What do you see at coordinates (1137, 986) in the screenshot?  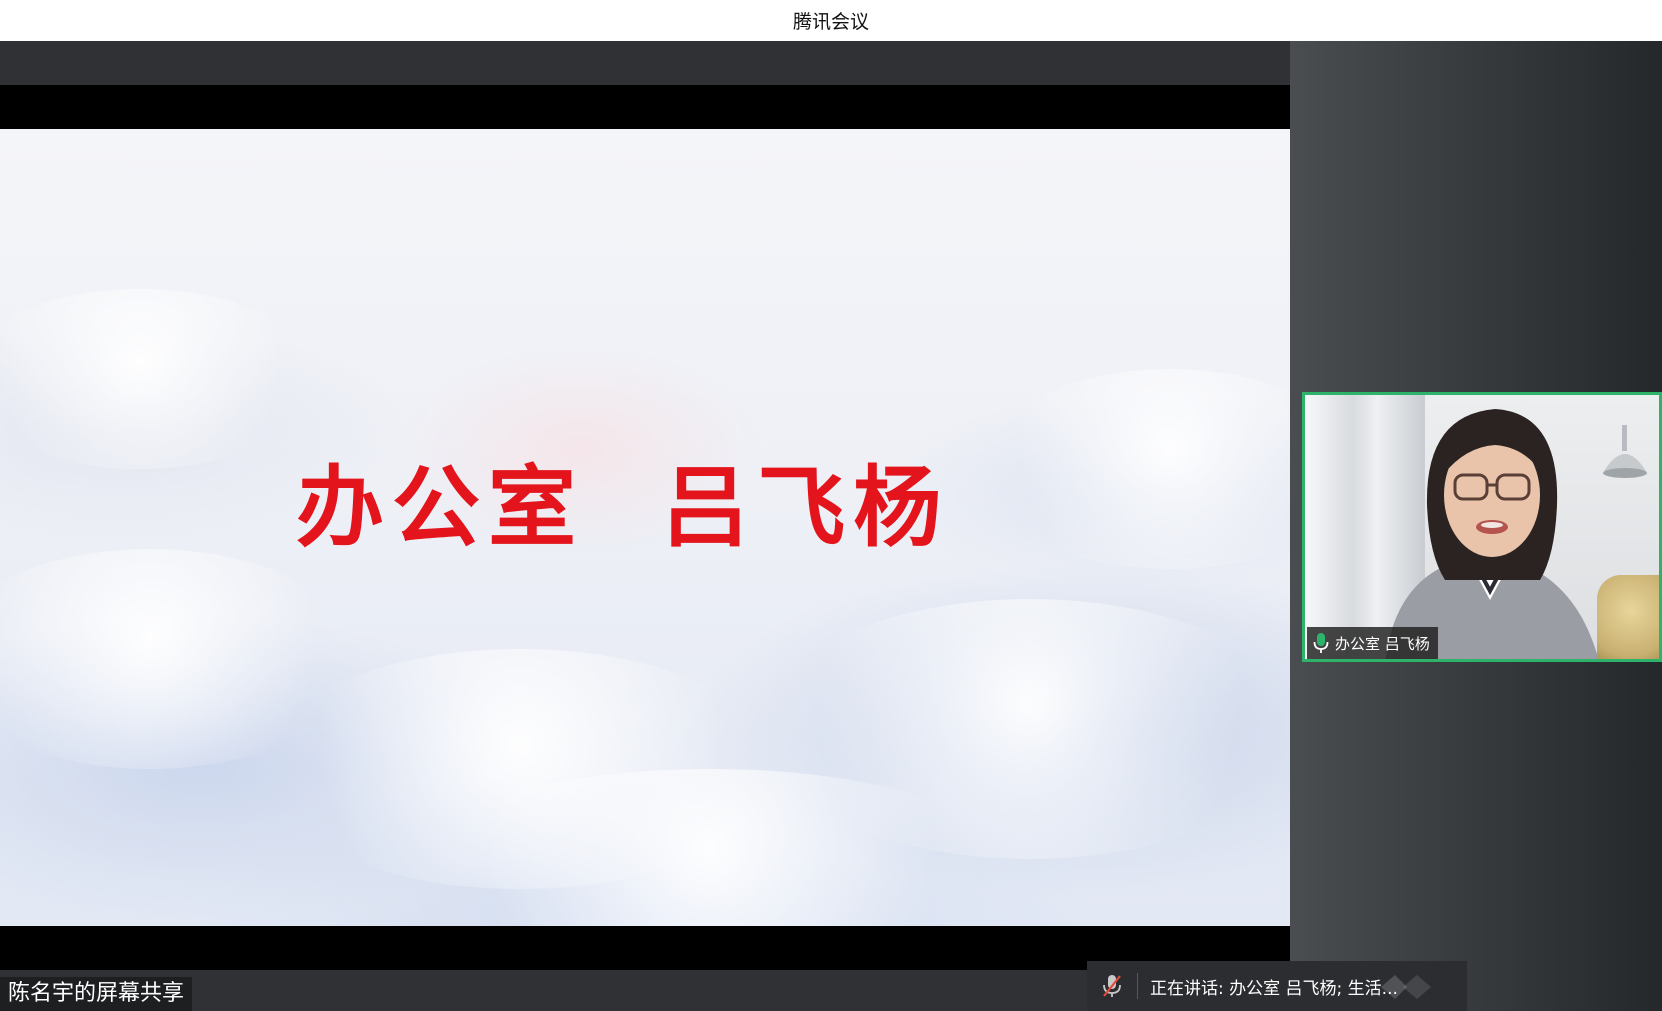 I see `status-divider` at bounding box center [1137, 986].